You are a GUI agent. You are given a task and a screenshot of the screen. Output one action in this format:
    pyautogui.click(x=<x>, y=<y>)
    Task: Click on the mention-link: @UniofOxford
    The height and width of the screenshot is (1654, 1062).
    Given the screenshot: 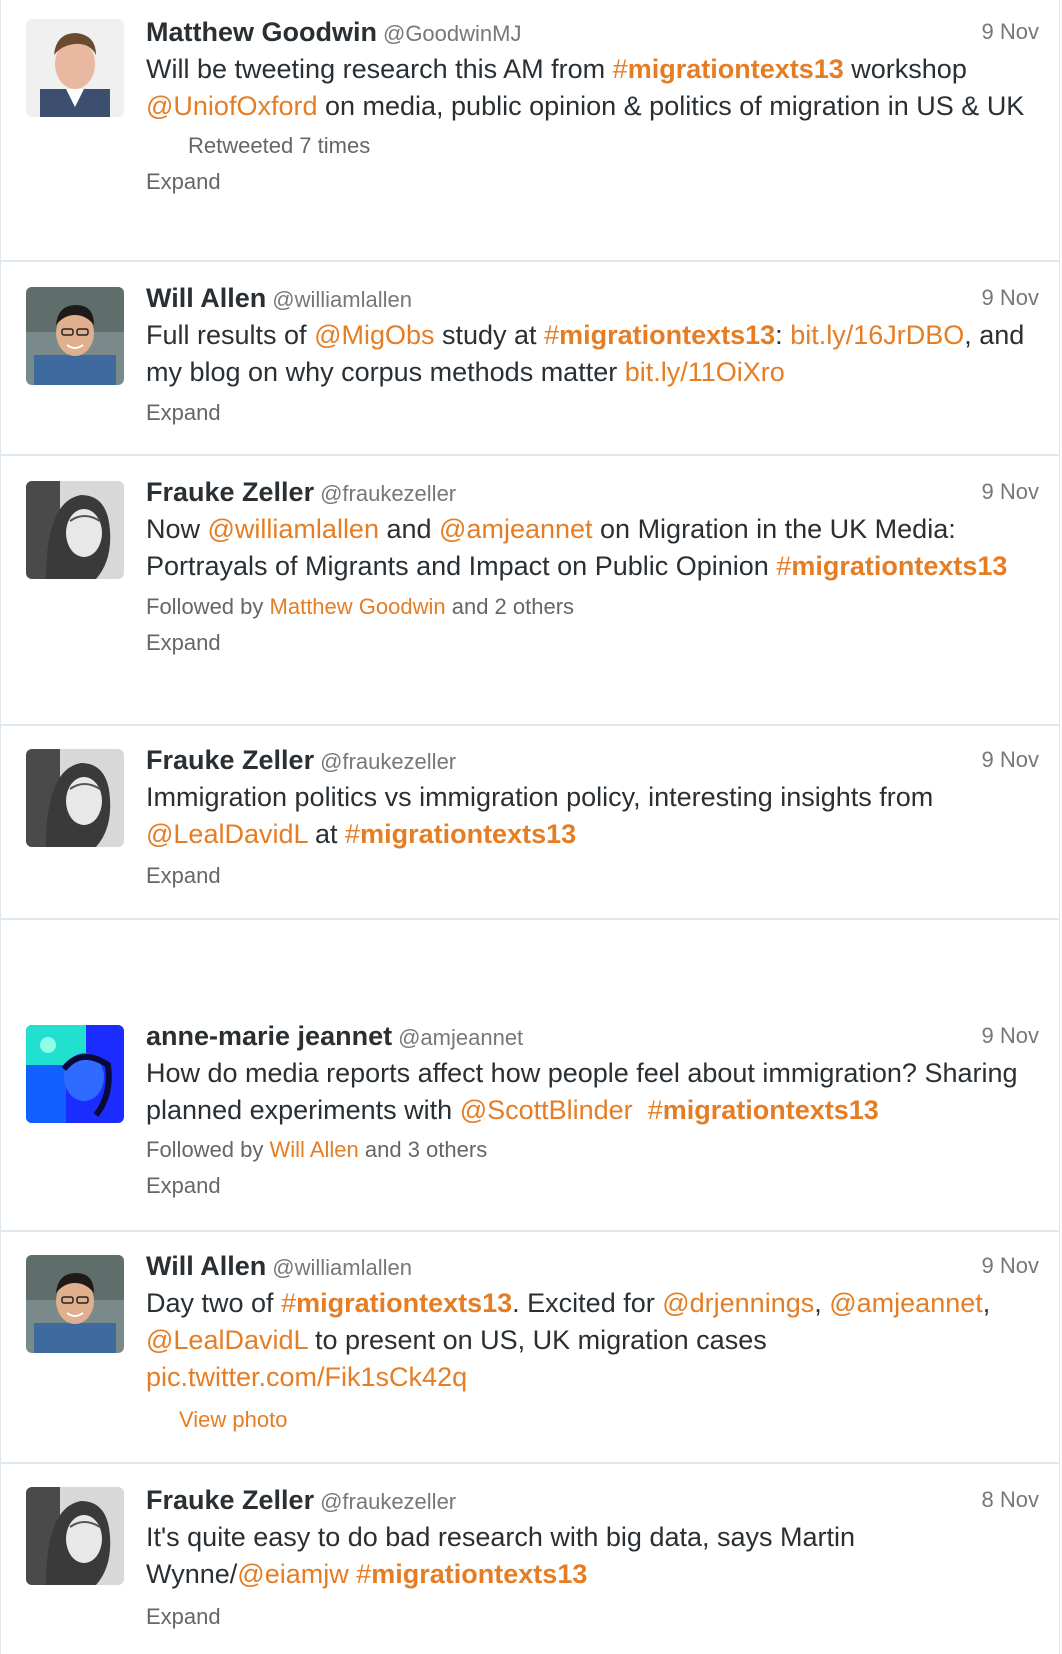 What is the action you would take?
    pyautogui.click(x=231, y=106)
    